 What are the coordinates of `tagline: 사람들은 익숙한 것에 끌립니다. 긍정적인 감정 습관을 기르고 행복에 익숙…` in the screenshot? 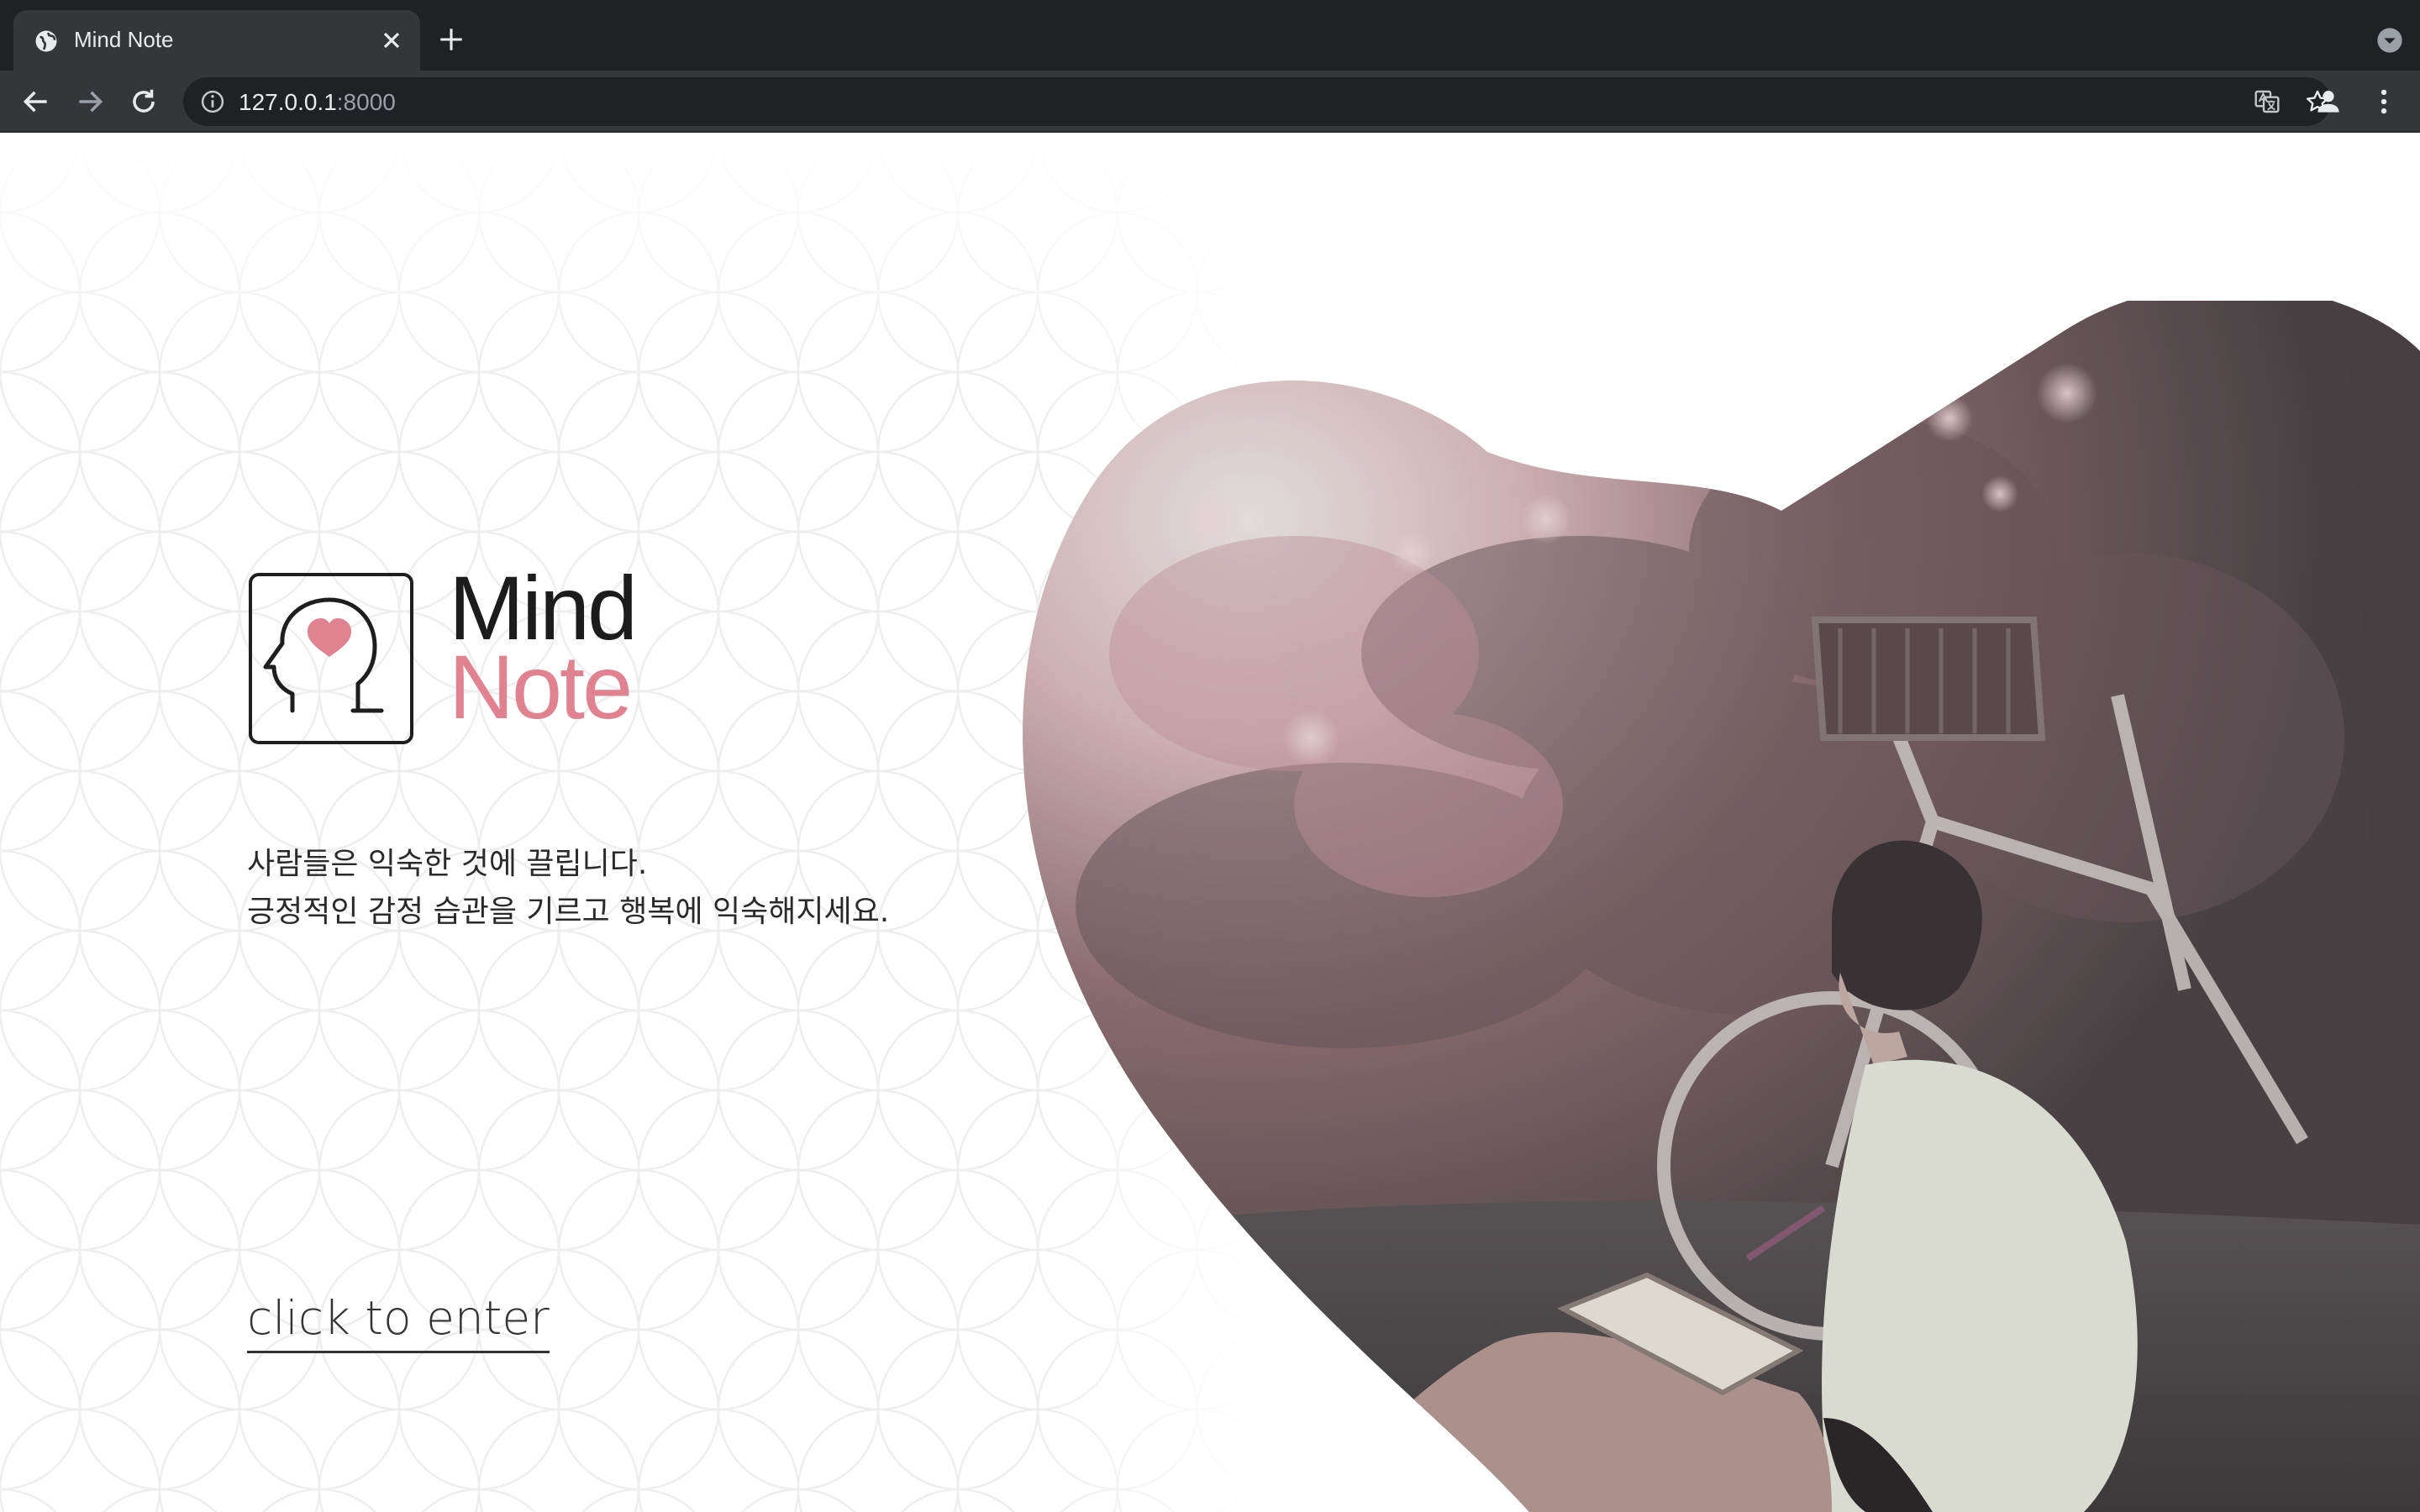 It's located at (568, 888).